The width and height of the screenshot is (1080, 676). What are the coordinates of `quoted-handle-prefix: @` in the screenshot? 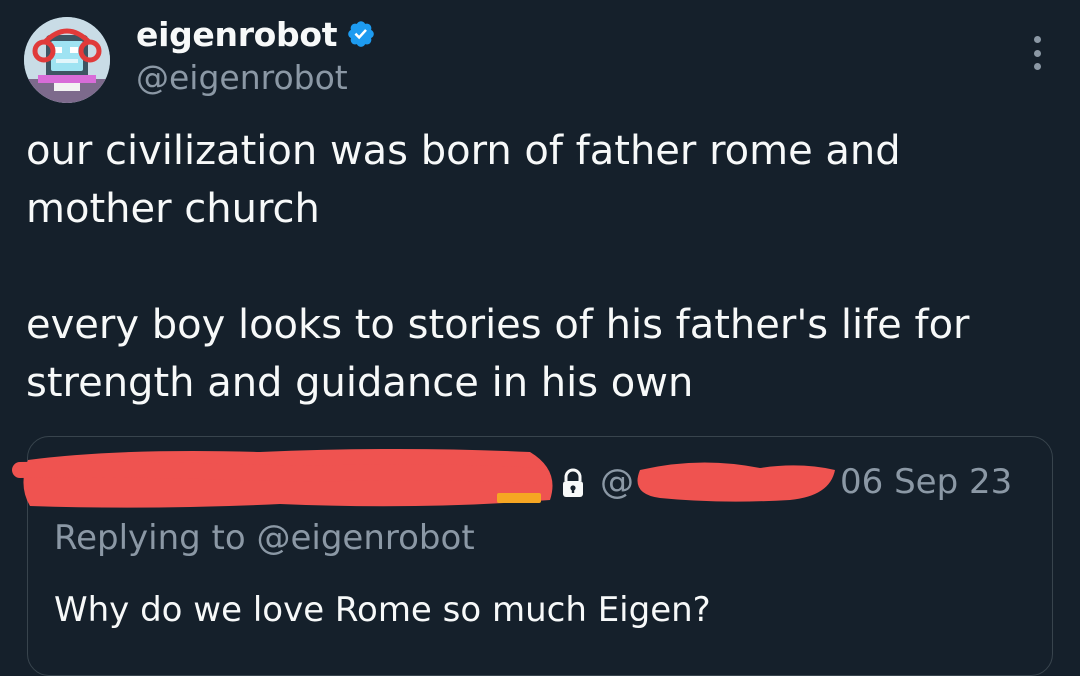 It's located at (617, 482).